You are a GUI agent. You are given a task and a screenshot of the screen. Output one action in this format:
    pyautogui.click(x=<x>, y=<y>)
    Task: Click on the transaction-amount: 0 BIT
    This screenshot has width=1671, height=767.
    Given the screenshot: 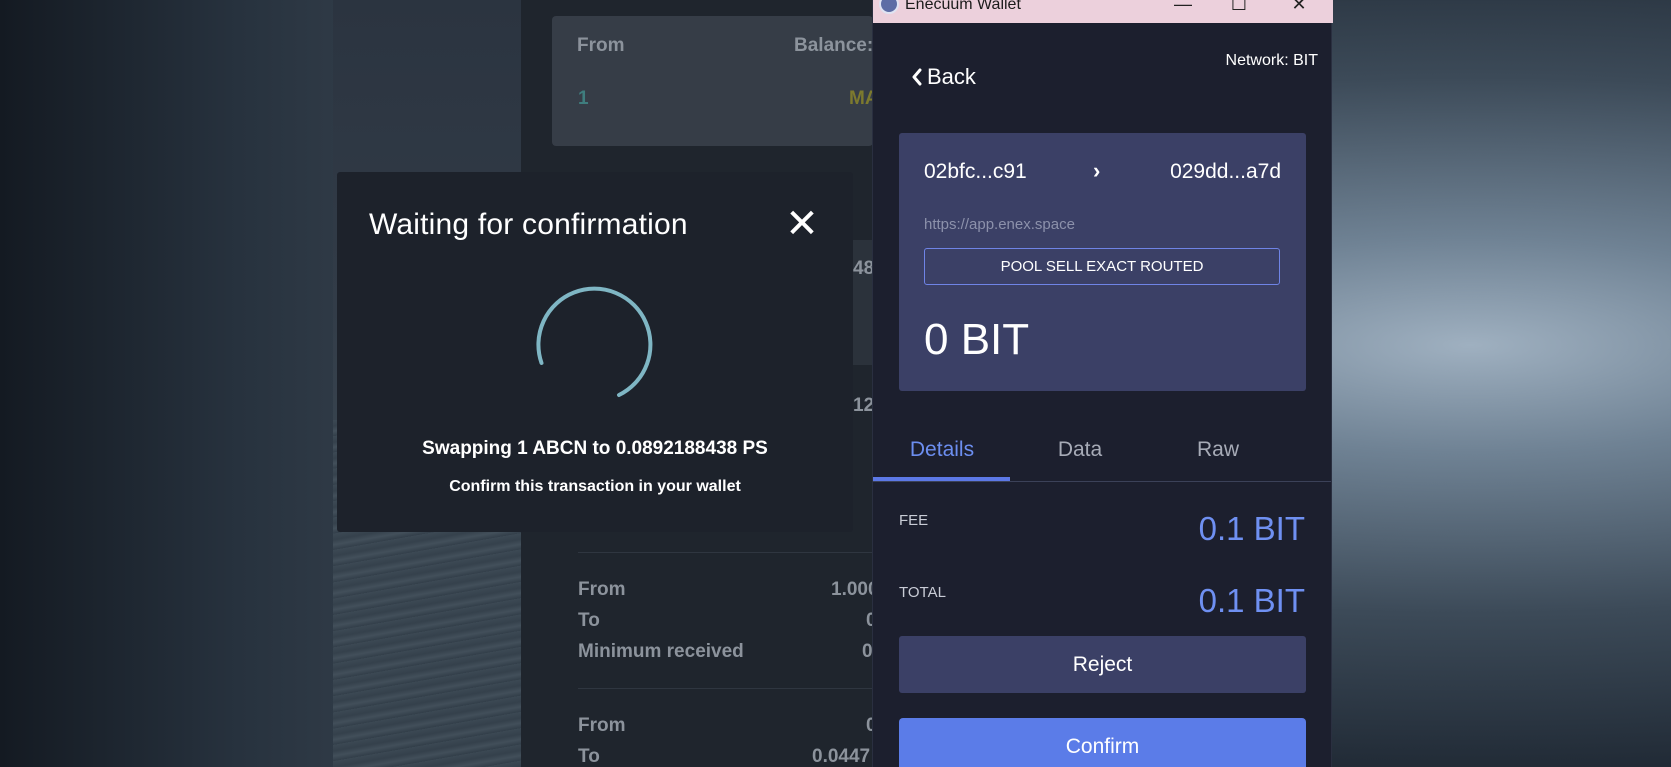 What is the action you would take?
    pyautogui.click(x=977, y=339)
    